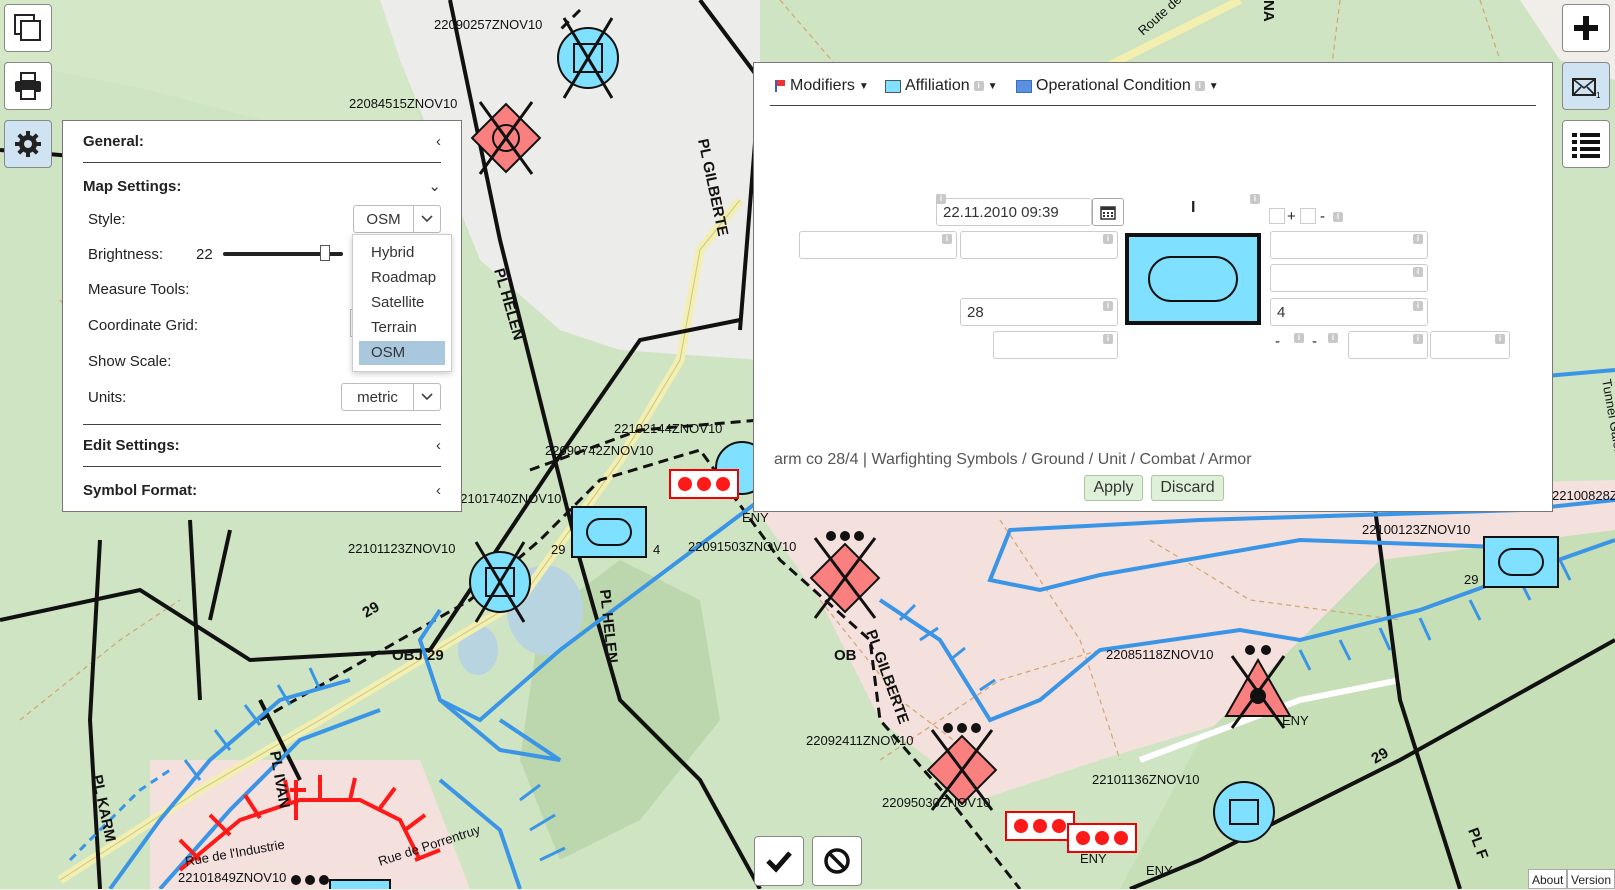 This screenshot has width=1615, height=890. Describe the element at coordinates (1322, 216) in the screenshot. I see `minus-sign: -` at that location.